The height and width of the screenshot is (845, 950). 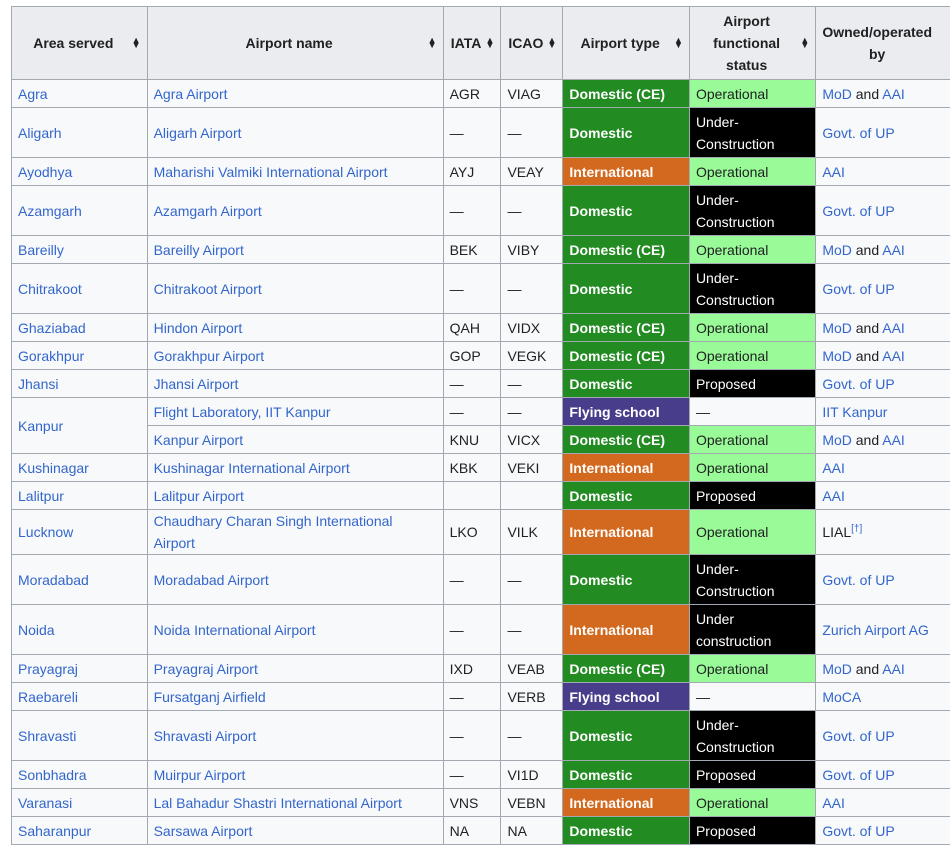 What do you see at coordinates (41, 250) in the screenshot?
I see `area-link: Bareilly` at bounding box center [41, 250].